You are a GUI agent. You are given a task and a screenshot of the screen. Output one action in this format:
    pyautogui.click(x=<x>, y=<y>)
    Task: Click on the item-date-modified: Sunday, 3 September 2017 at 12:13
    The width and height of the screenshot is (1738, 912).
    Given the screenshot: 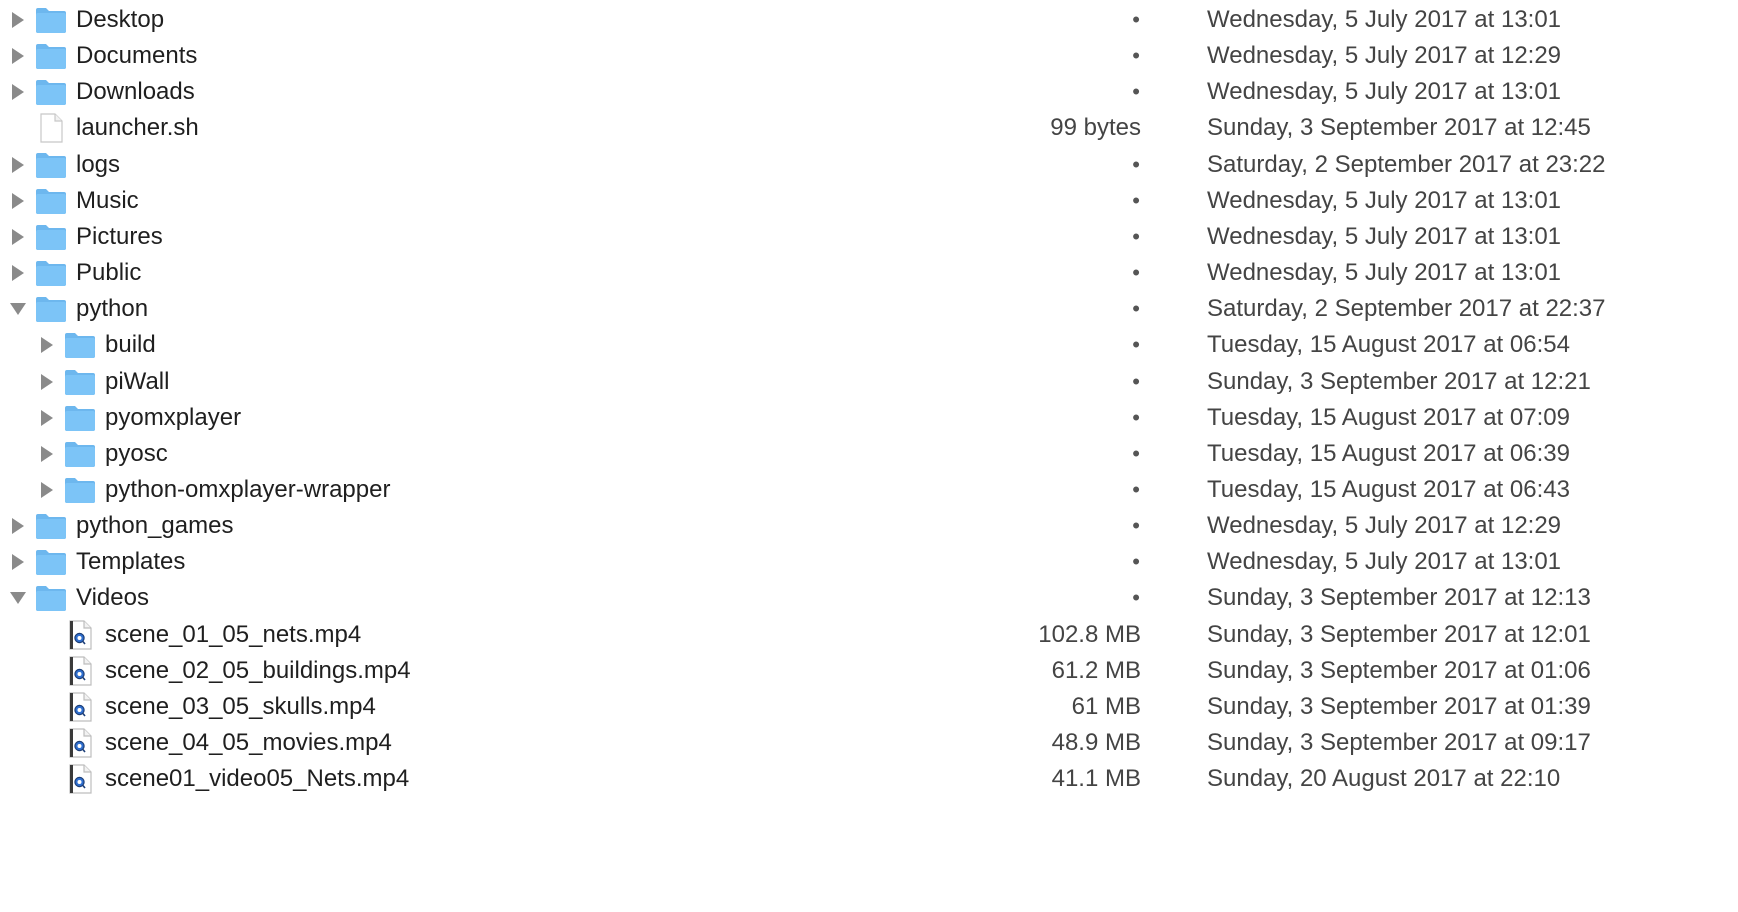 What is the action you would take?
    pyautogui.click(x=1399, y=598)
    